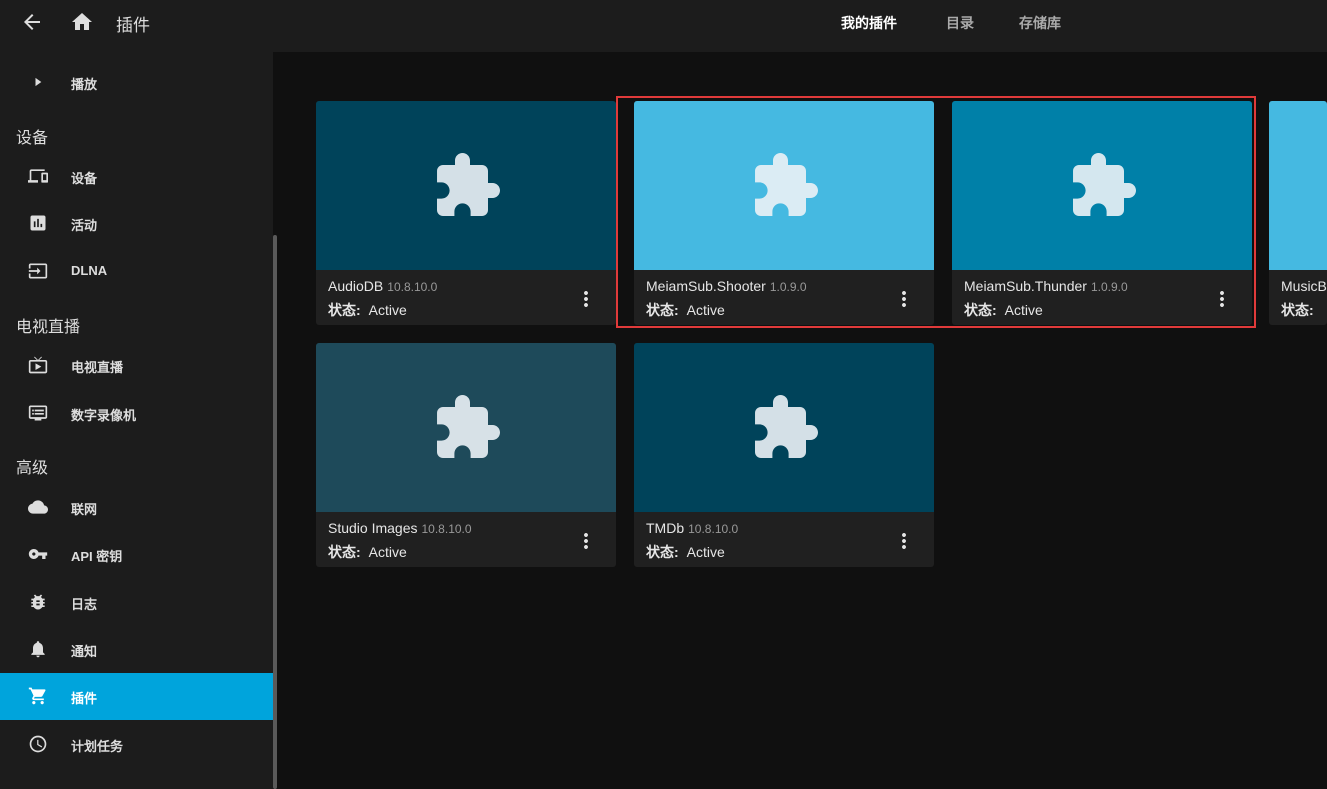 This screenshot has width=1327, height=789. Describe the element at coordinates (38, 413) in the screenshot. I see `dvr-icon` at that location.